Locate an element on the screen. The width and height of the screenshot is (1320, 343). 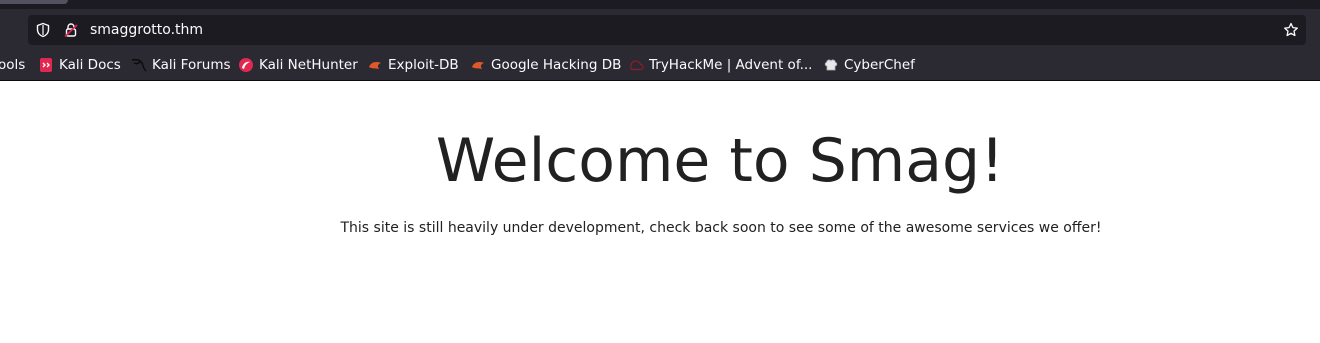
active-tab is located at coordinates (34, 2).